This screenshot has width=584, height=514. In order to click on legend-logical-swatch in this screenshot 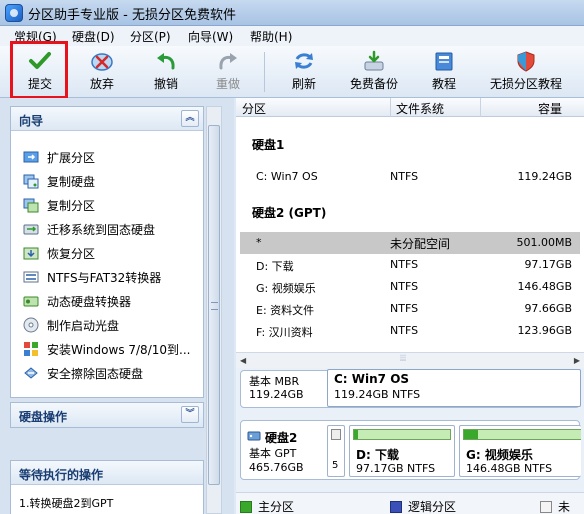, I will do `click(396, 507)`.